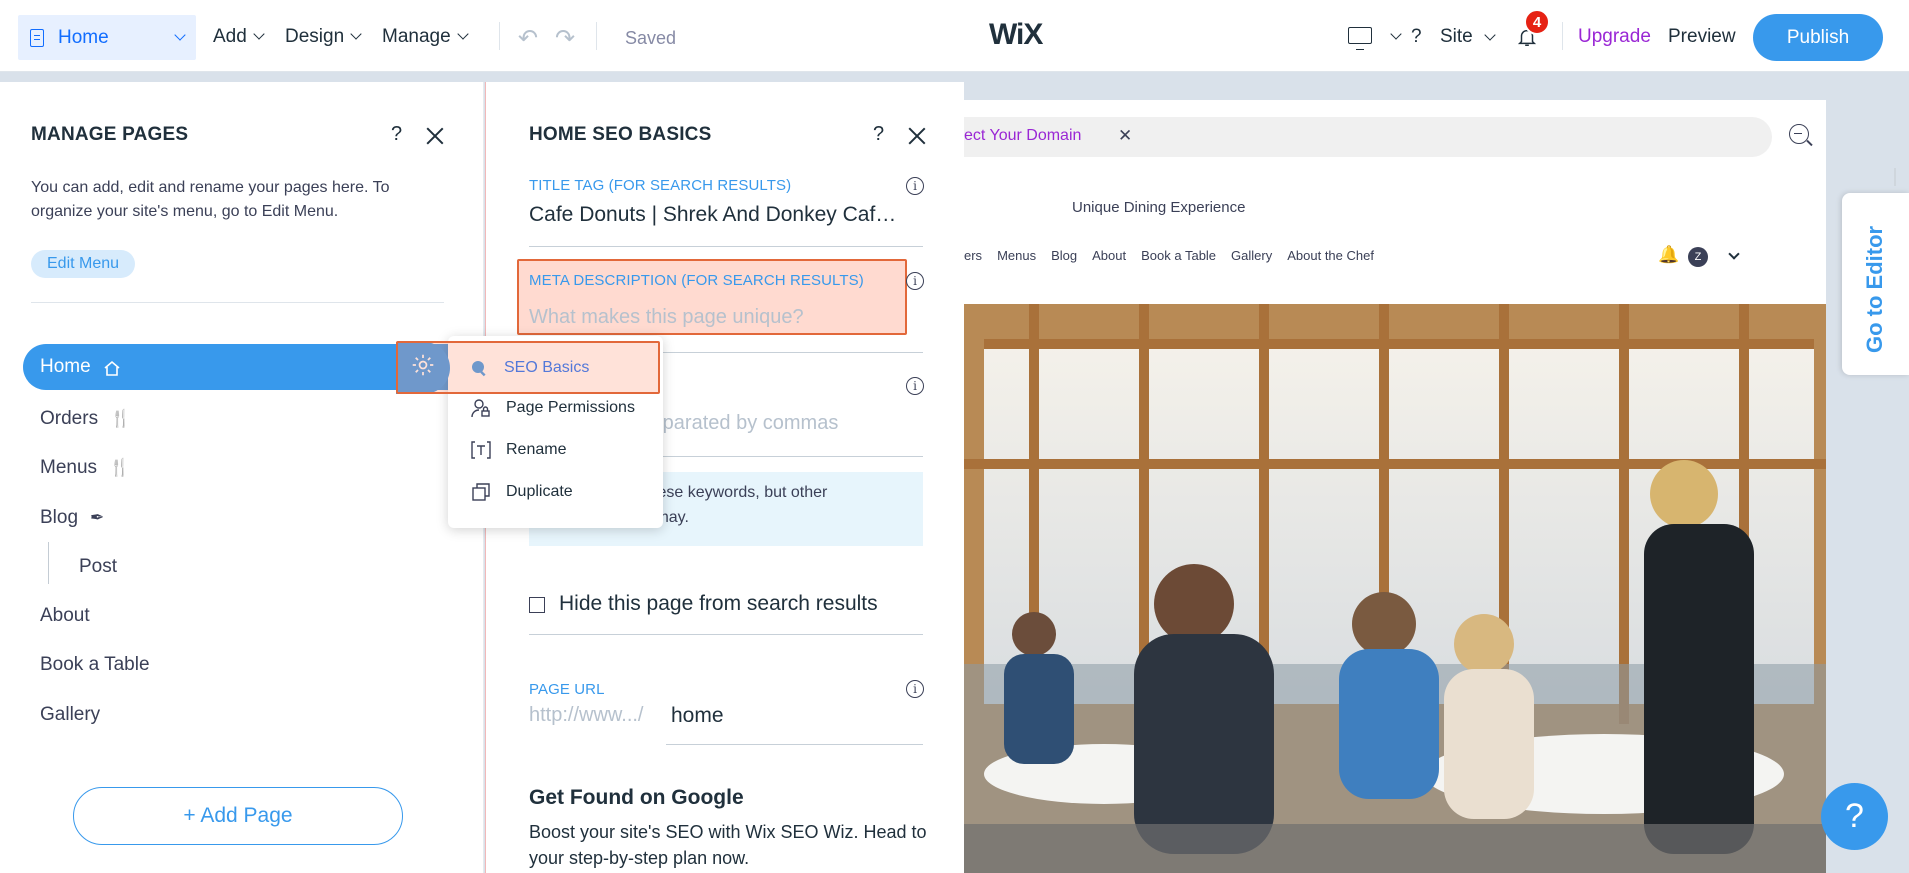 The width and height of the screenshot is (1909, 873). I want to click on site-nav-item: About, so click(1109, 255).